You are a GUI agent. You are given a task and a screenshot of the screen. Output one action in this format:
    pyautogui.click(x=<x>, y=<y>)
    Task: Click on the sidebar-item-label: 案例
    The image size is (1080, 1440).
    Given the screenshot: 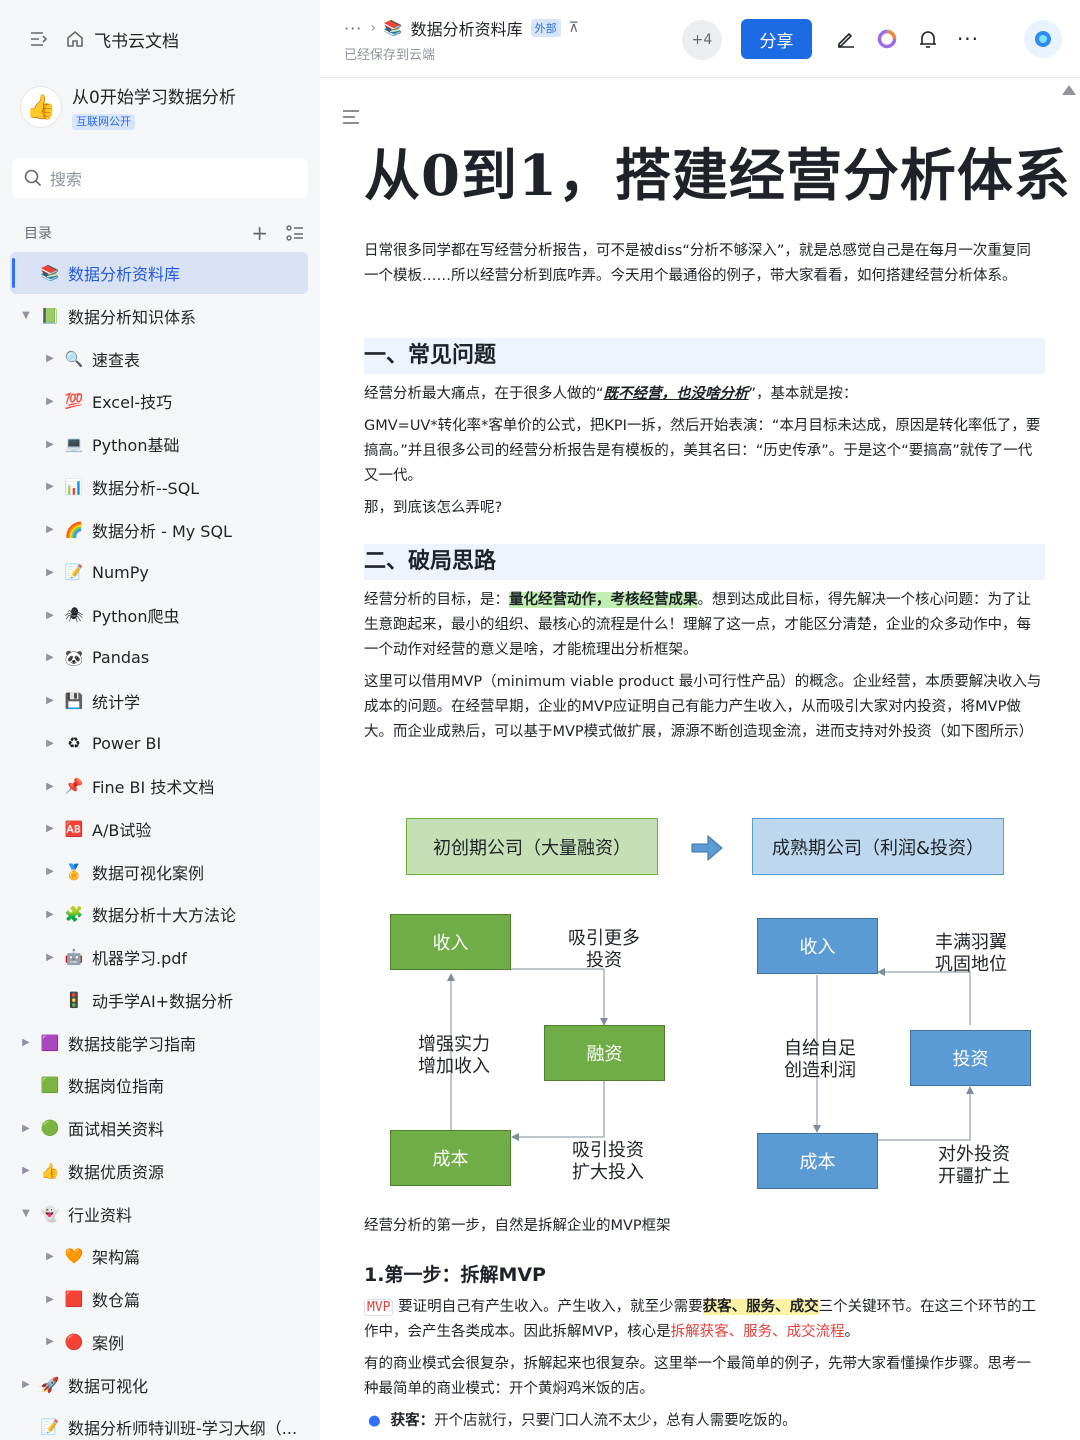 What is the action you would take?
    pyautogui.click(x=108, y=1343)
    